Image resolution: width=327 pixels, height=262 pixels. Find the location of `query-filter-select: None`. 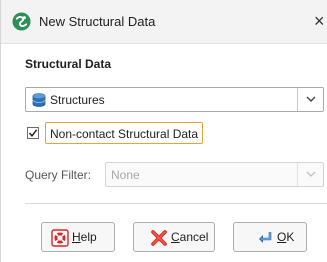

query-filter-select: None is located at coordinates (214, 174).